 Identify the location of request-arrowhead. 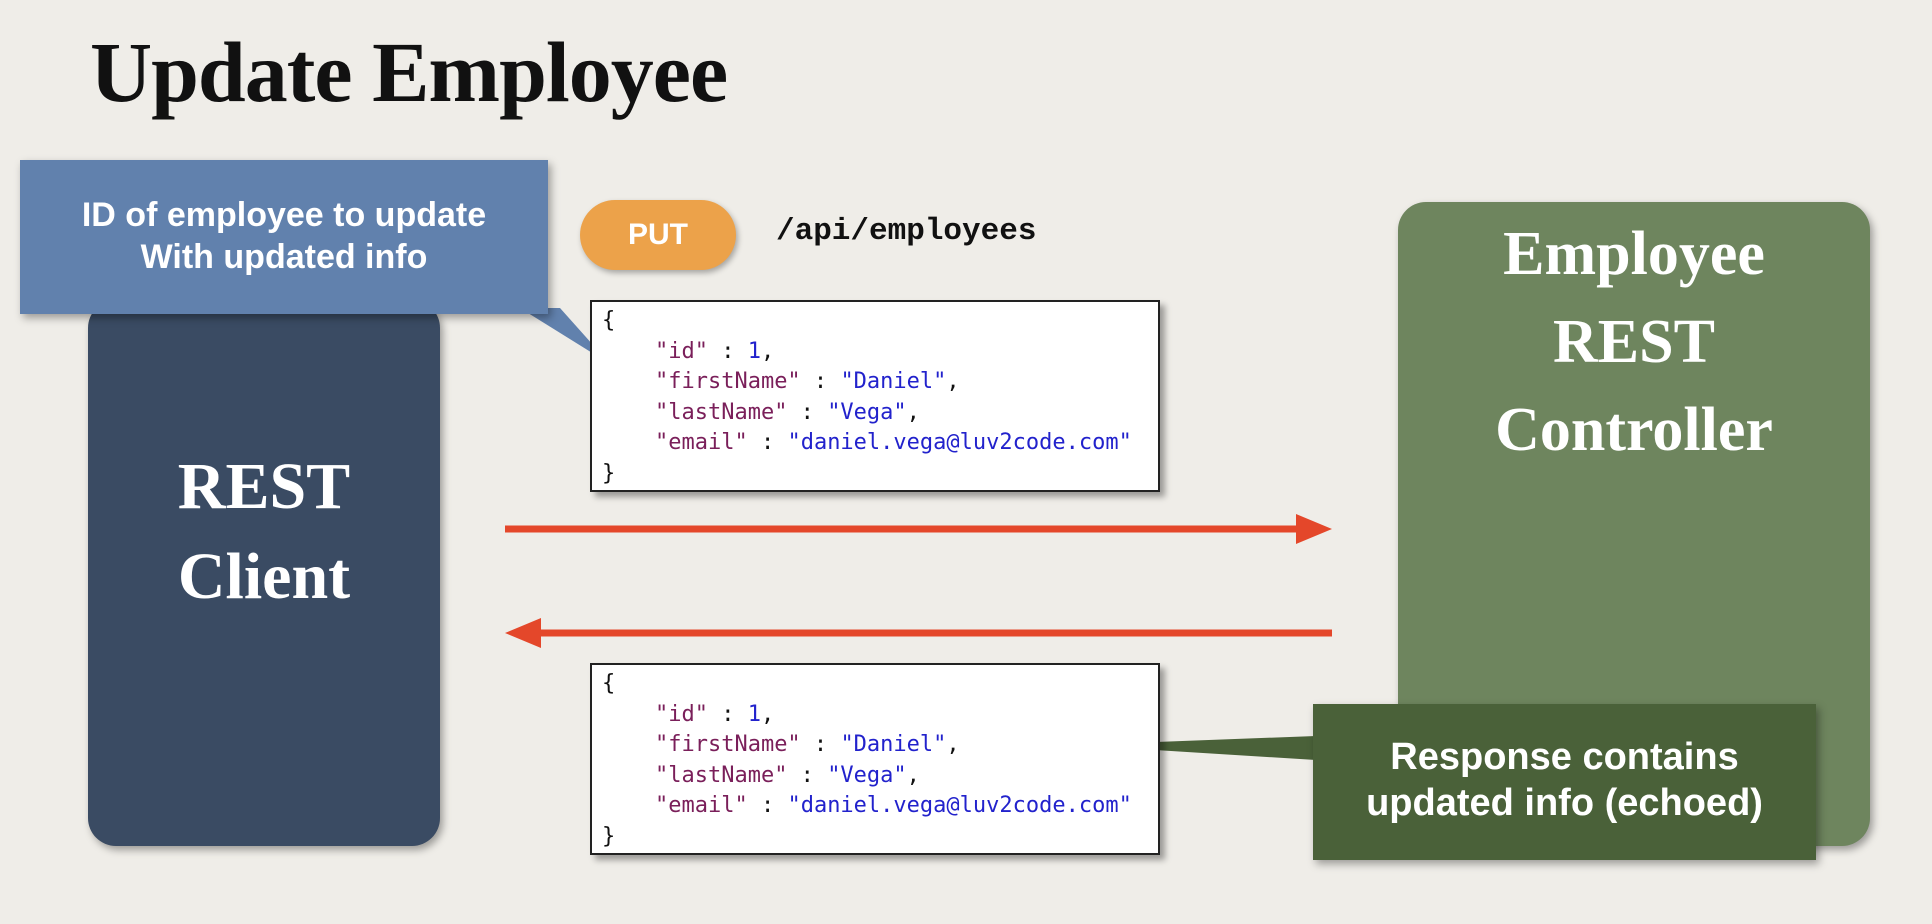
(1314, 529).